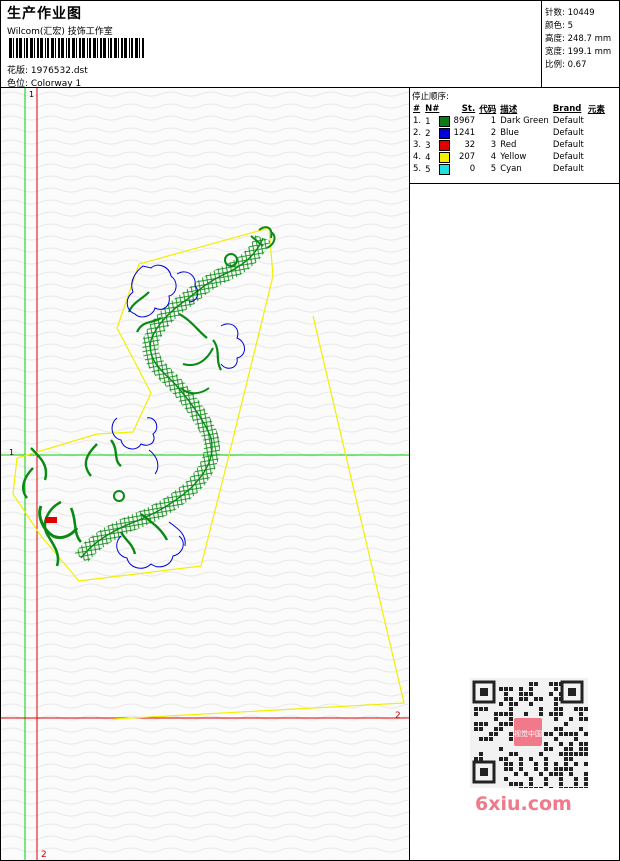  Describe the element at coordinates (437, 157) in the screenshot. I see `stop-number: 4` at that location.